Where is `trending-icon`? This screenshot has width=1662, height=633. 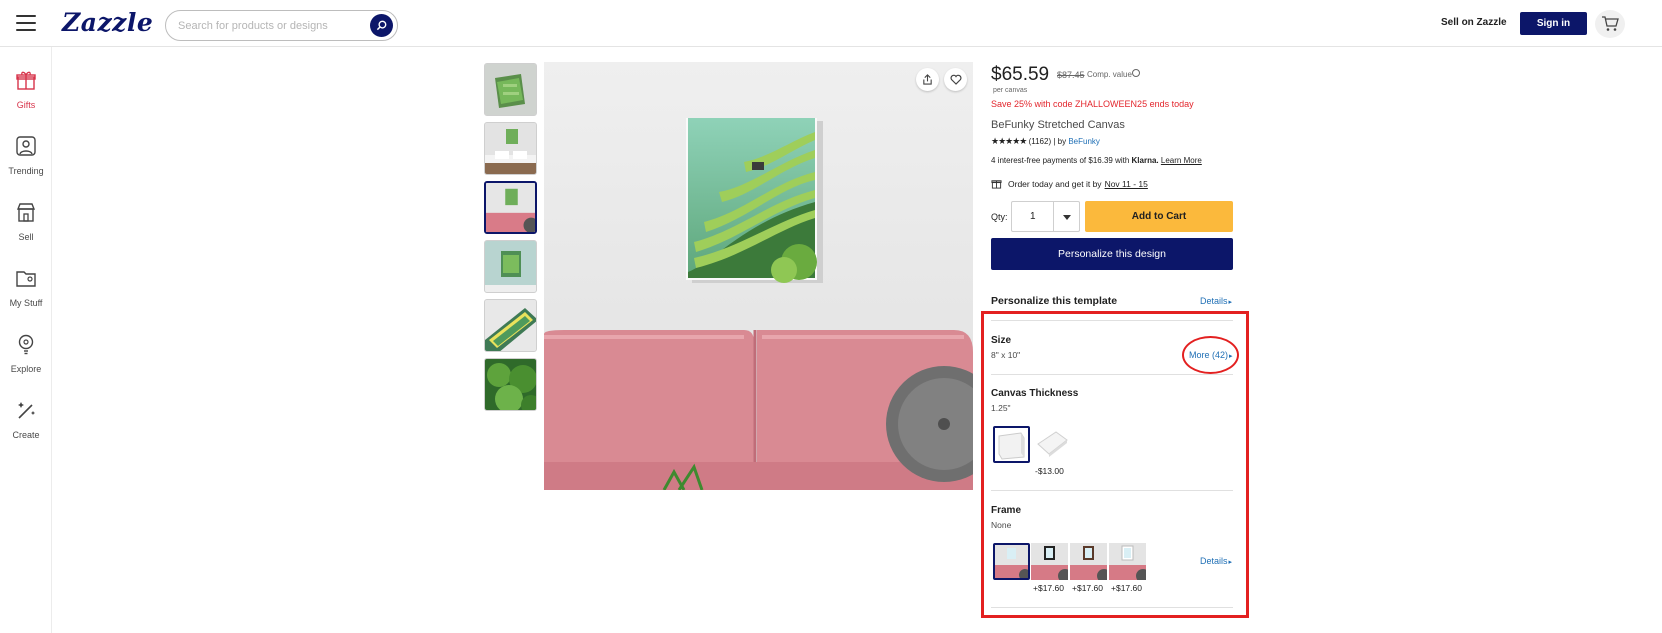 trending-icon is located at coordinates (26, 146).